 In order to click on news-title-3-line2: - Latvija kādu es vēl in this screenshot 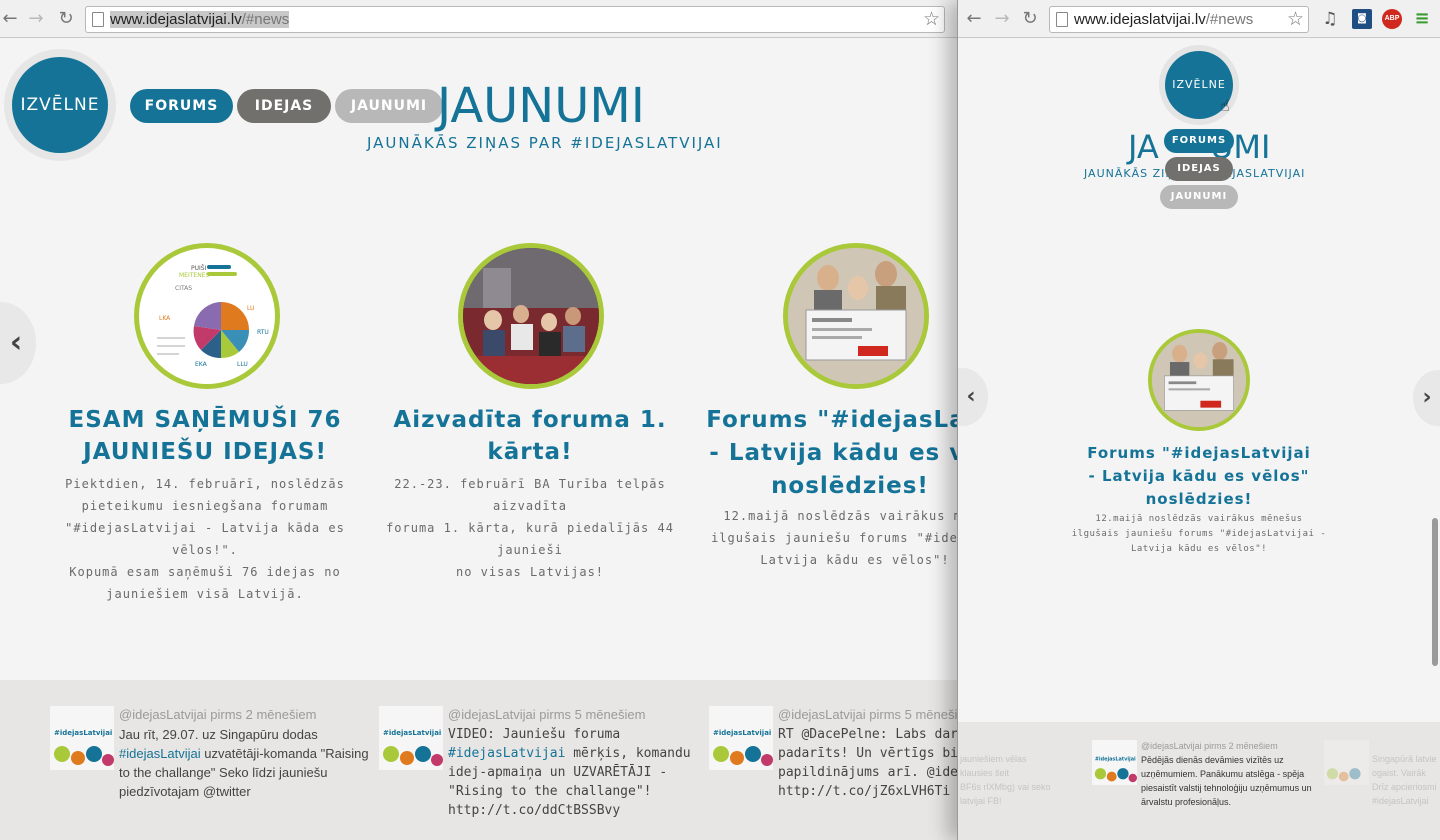, I will do `click(832, 453)`.